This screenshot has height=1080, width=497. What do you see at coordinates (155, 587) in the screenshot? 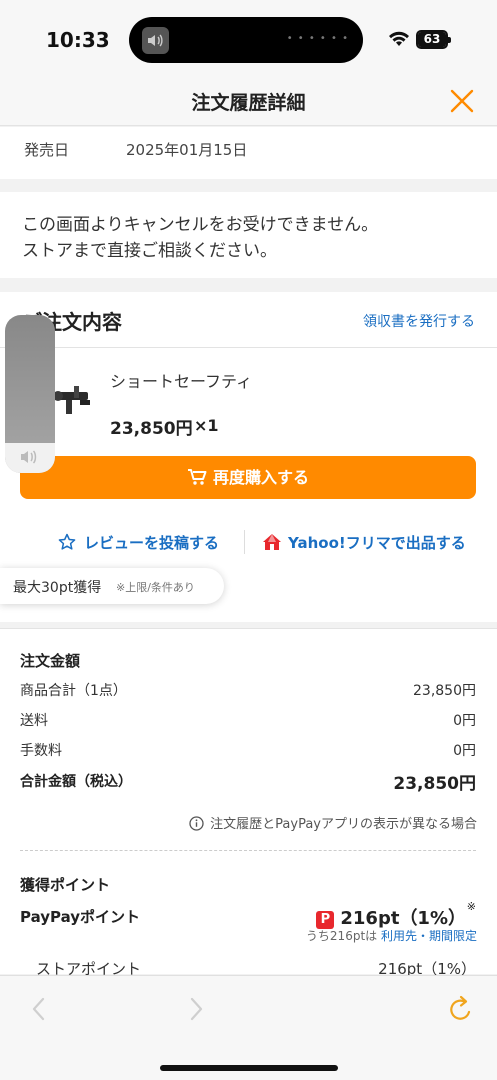
I see `points-tooltip-sub: ※上限/条件あり` at bounding box center [155, 587].